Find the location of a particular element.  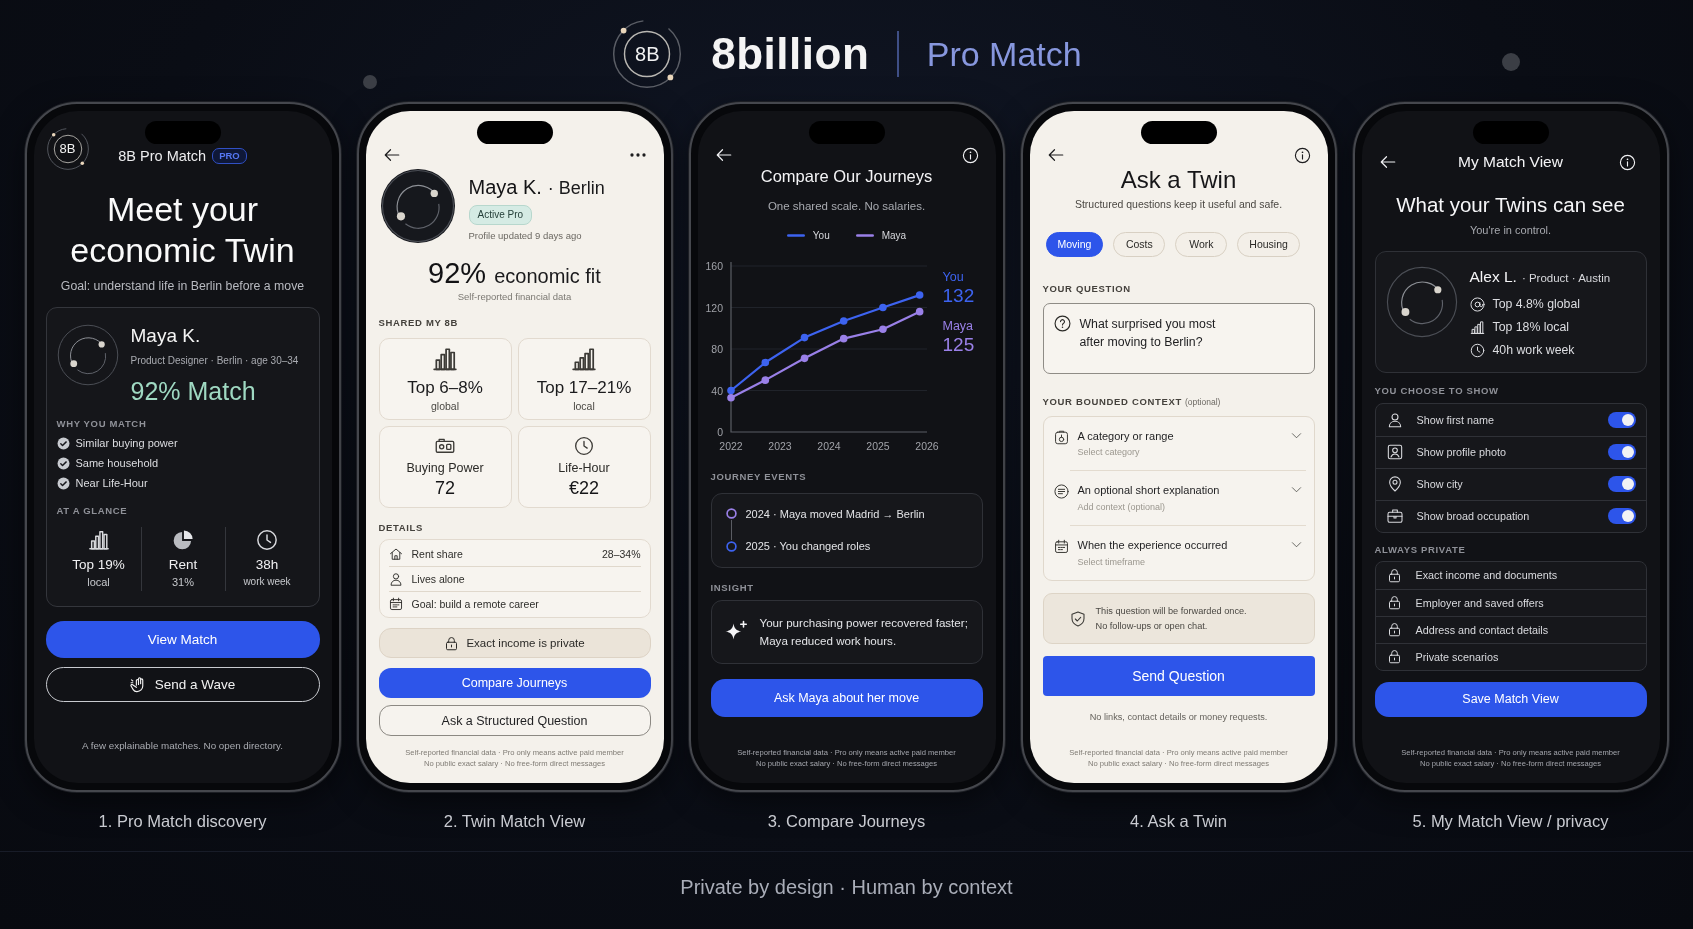

portrait-icon is located at coordinates (1394, 452).